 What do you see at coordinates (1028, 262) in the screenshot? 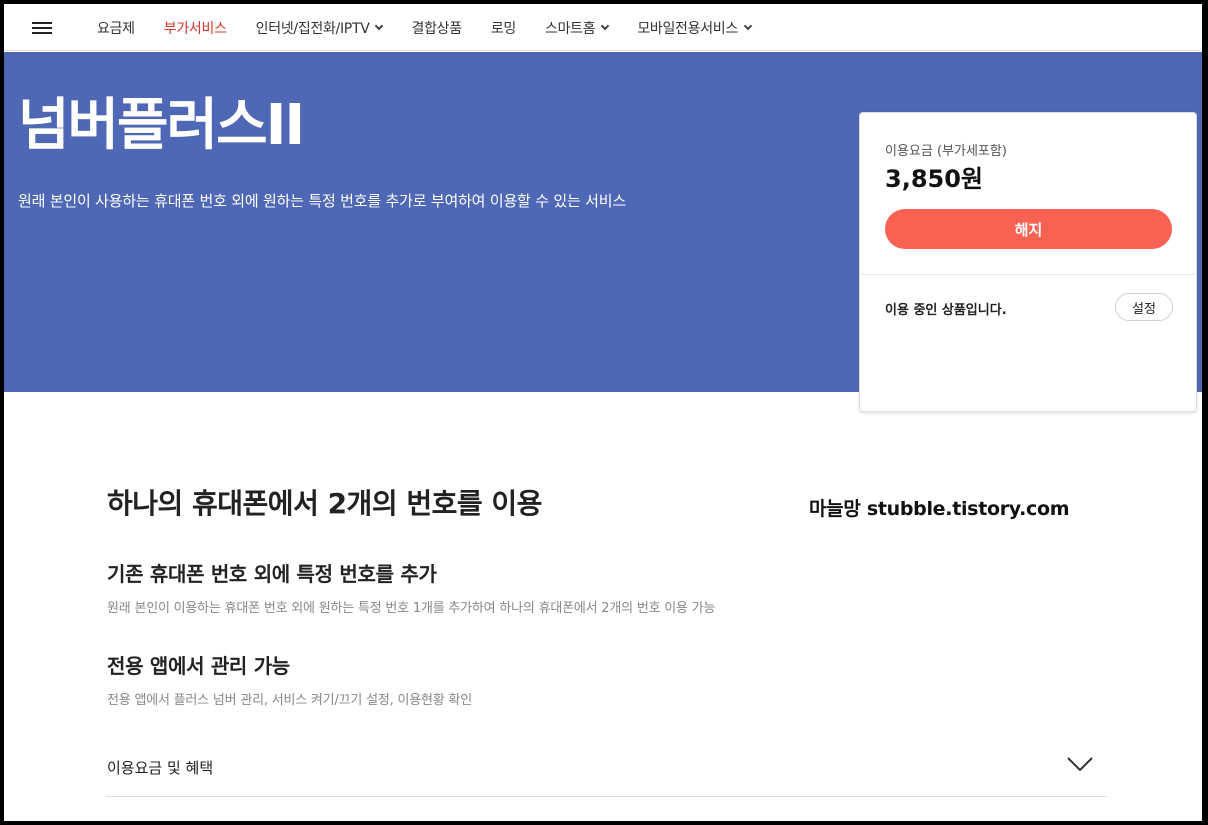
I see `pricing-card: 이용요금 (부가세포함) 3,850원 해지 이용 중인 상품입니다. 설정` at bounding box center [1028, 262].